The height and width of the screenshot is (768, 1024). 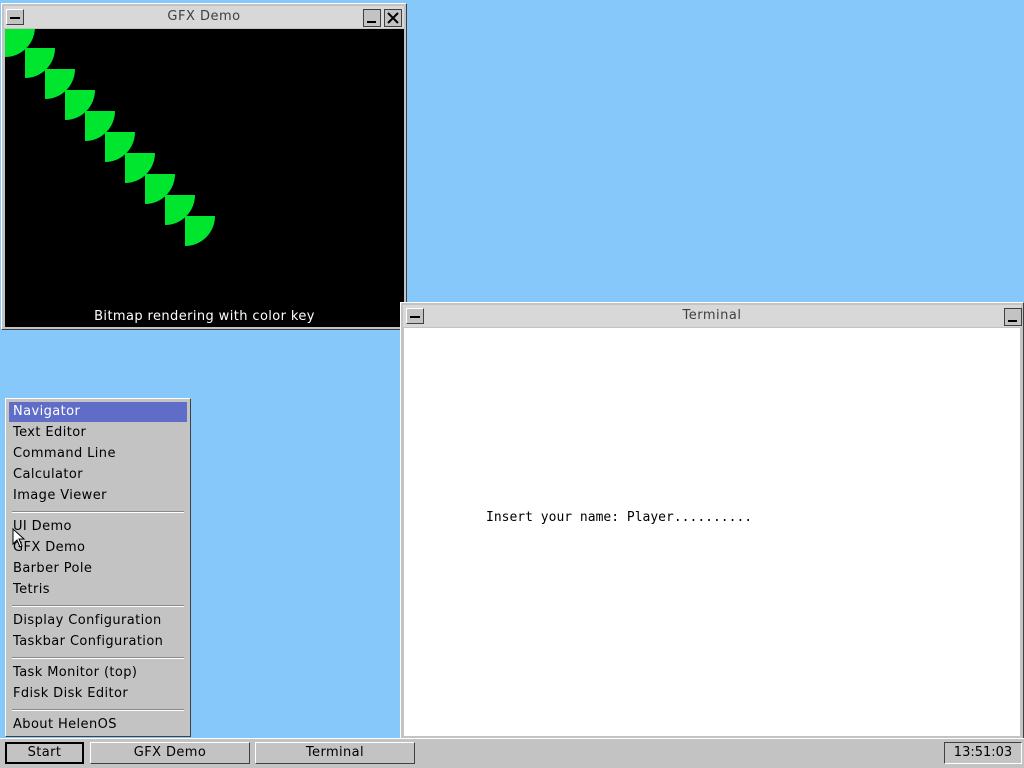 I want to click on menu-item-fdisk: Fdisk Disk Editor, so click(x=98, y=694).